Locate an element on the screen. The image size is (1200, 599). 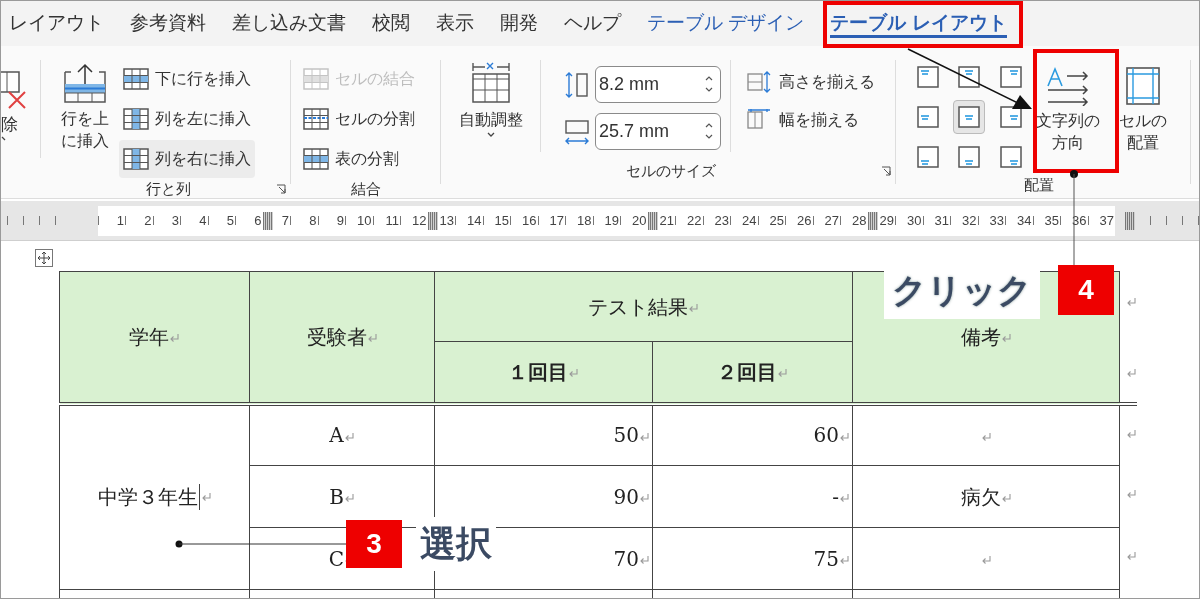
ruler-number: 4 is located at coordinates (203, 220).